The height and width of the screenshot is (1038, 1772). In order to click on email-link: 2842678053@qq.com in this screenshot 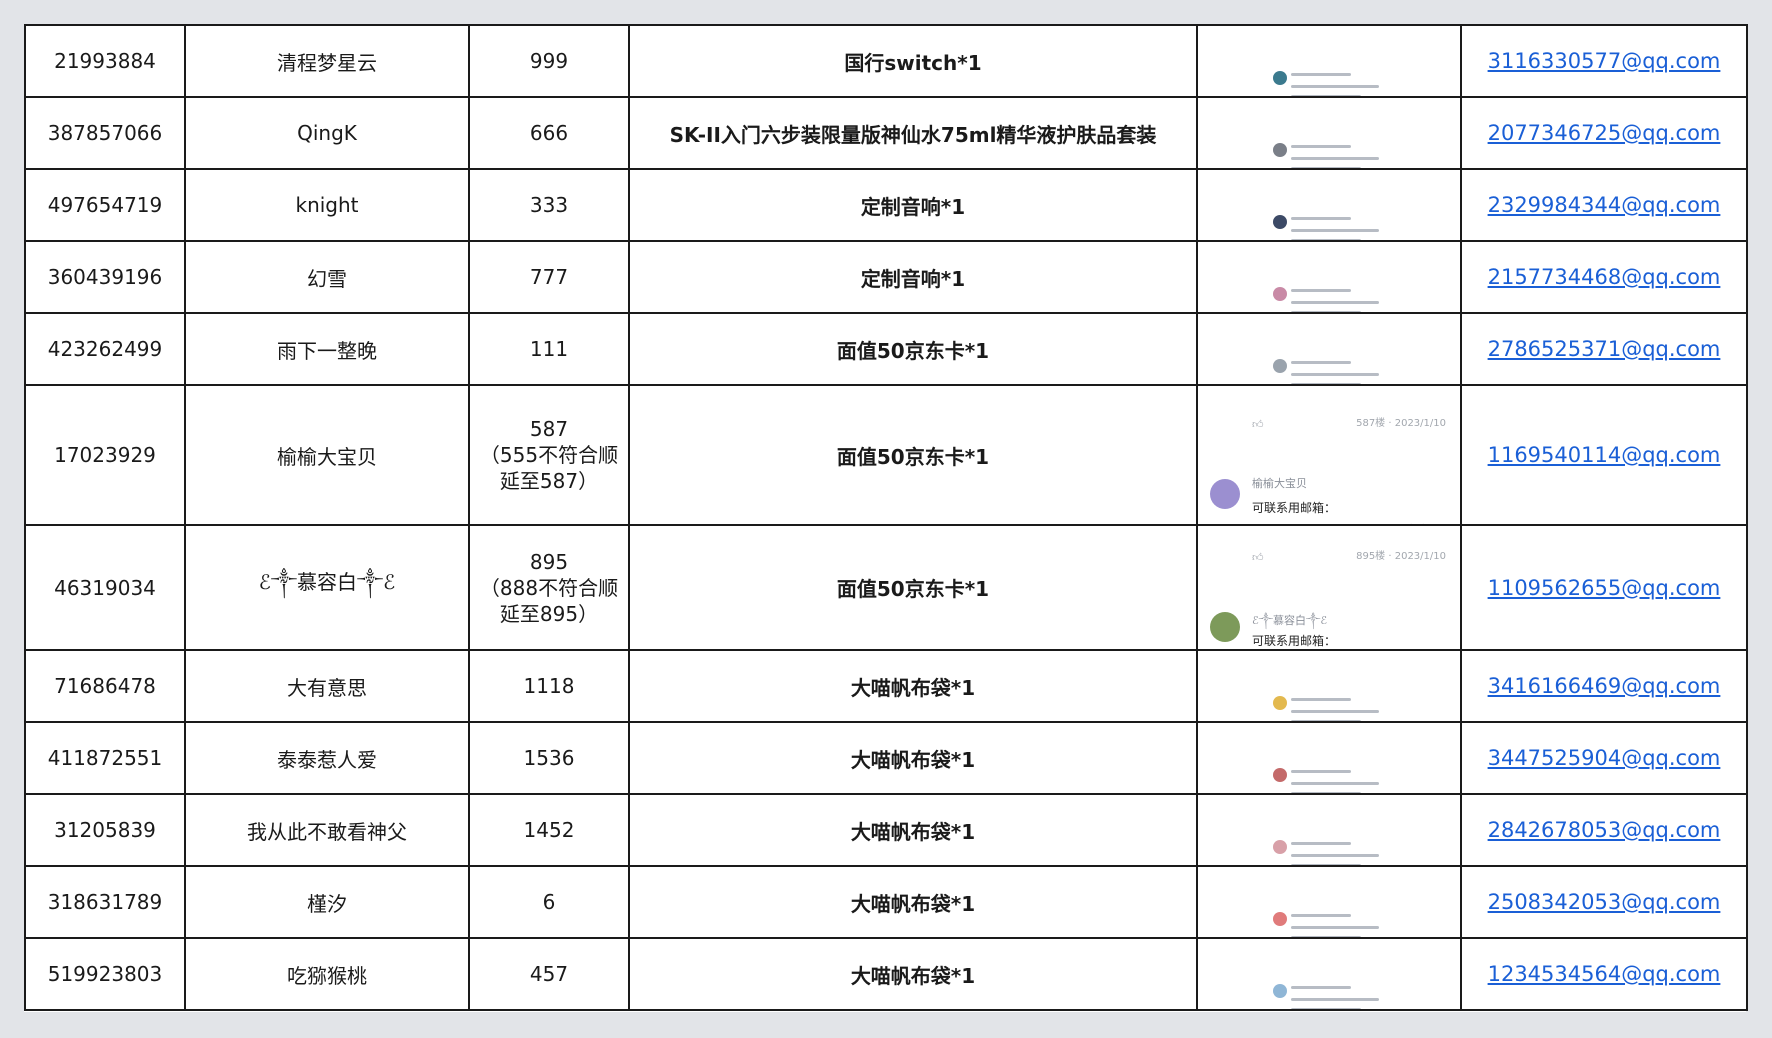, I will do `click(1604, 830)`.